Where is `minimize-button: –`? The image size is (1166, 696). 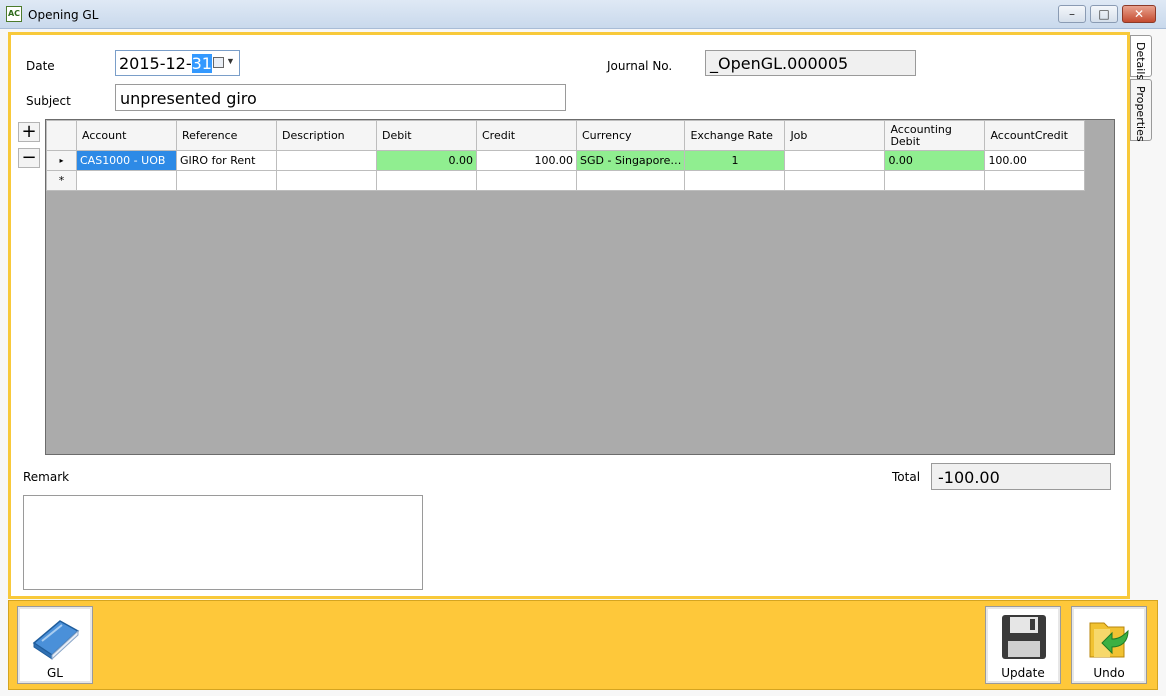 minimize-button: – is located at coordinates (1072, 14).